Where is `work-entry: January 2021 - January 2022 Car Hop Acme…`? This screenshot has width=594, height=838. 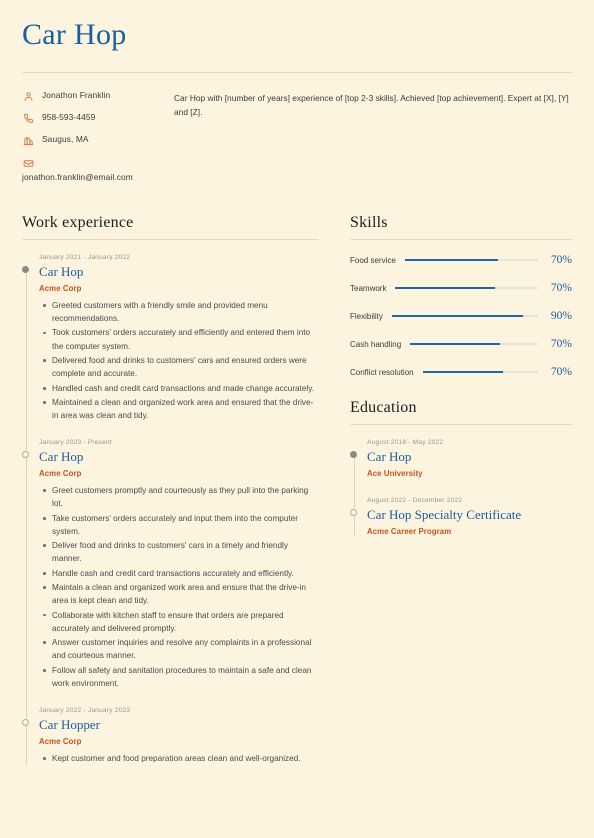
work-entry: January 2021 - January 2022 Car Hop Acme… is located at coordinates (170, 338).